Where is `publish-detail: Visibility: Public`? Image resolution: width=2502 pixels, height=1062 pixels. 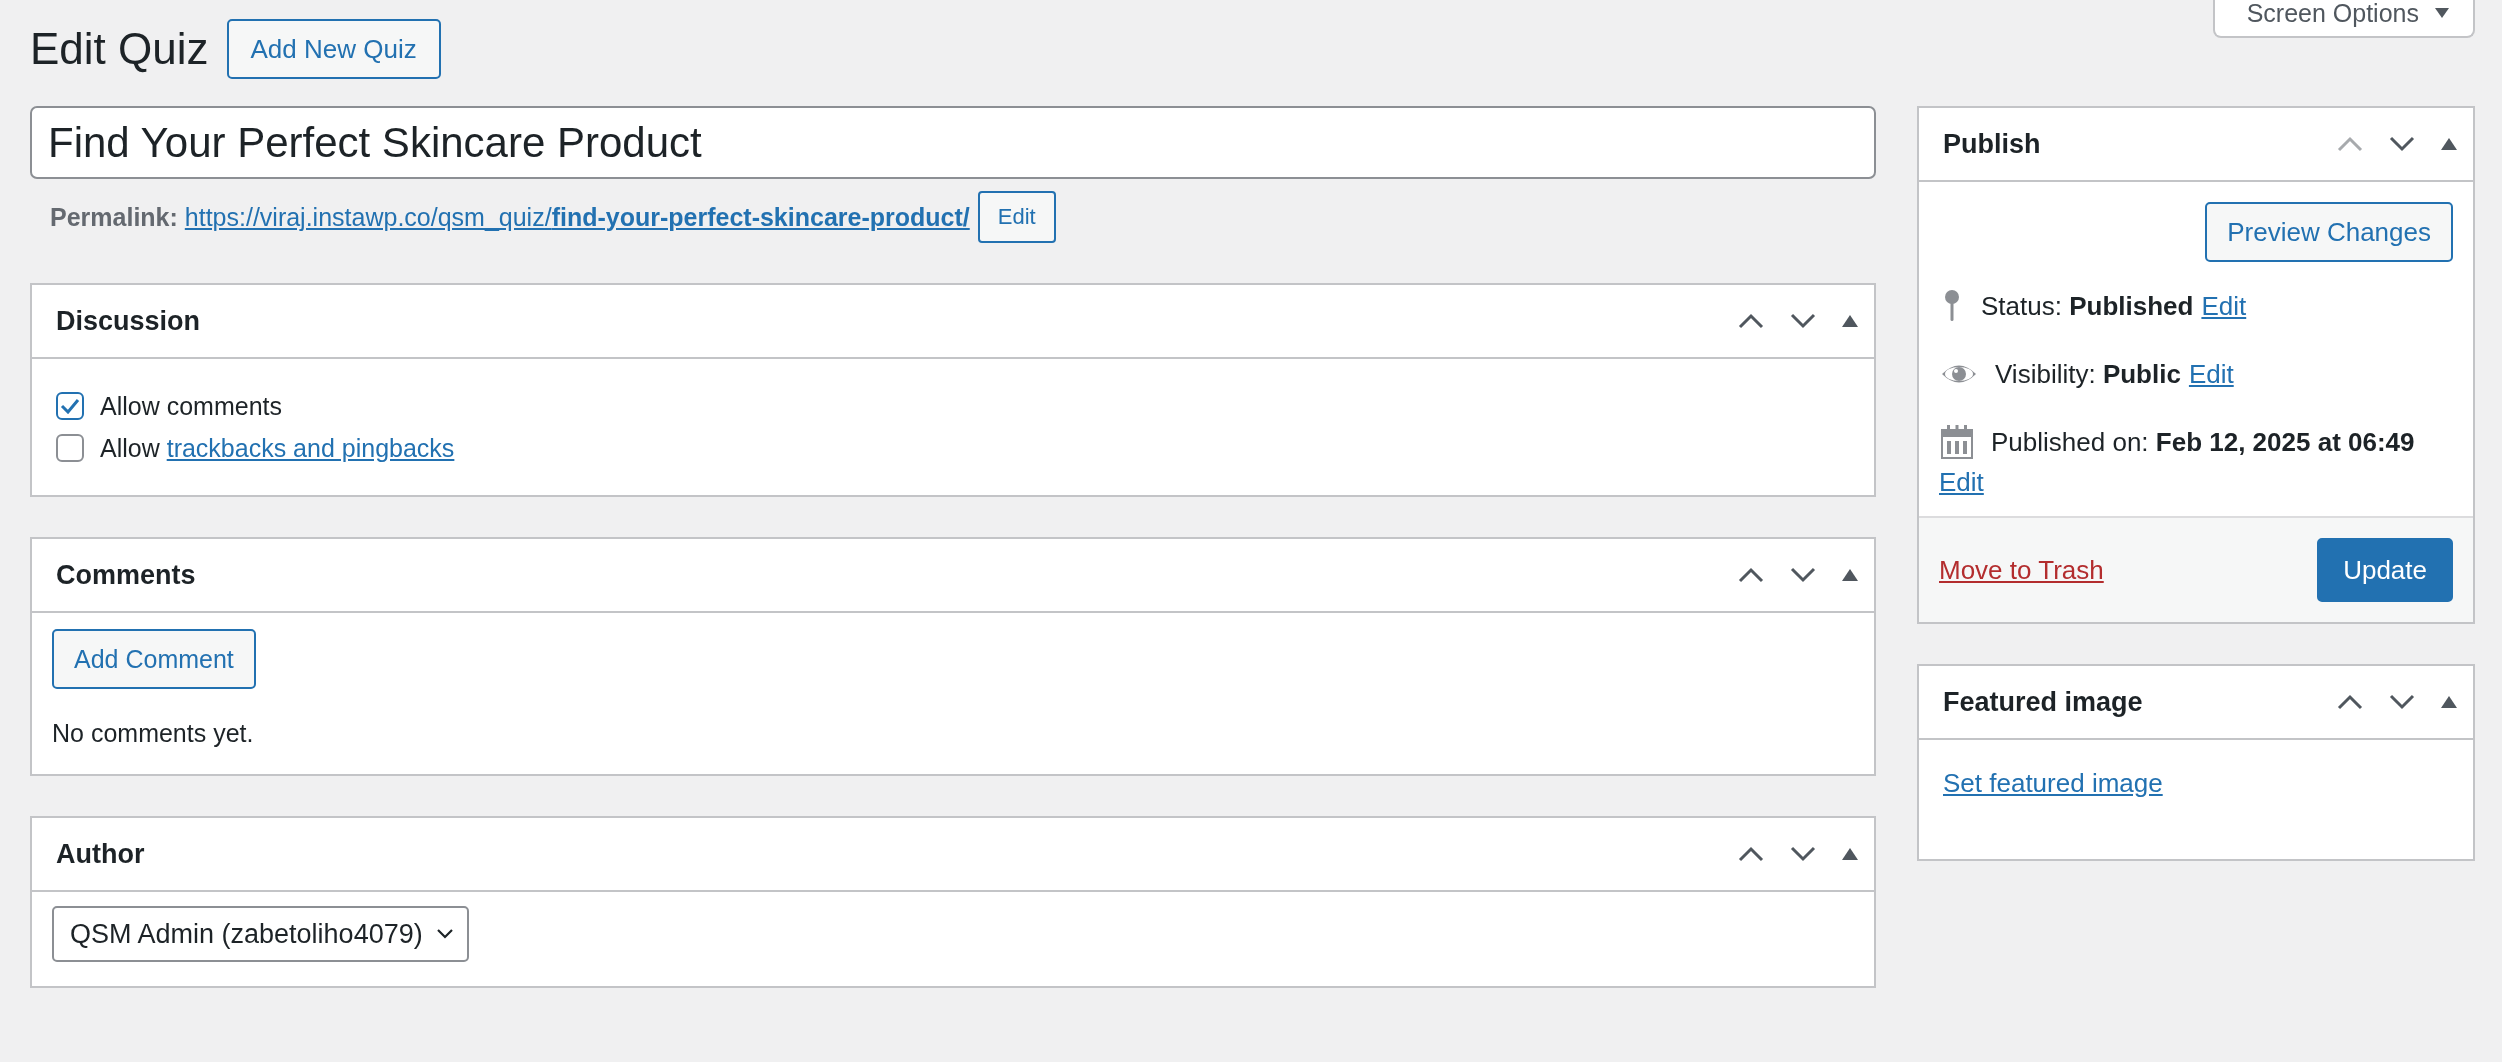
publish-detail: Visibility: Public is located at coordinates (2088, 374).